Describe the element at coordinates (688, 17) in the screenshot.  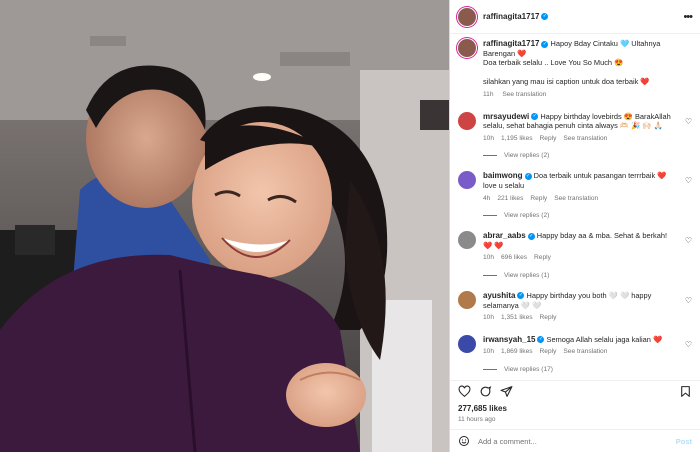
I see `more-horizontal-icon: •••` at that location.